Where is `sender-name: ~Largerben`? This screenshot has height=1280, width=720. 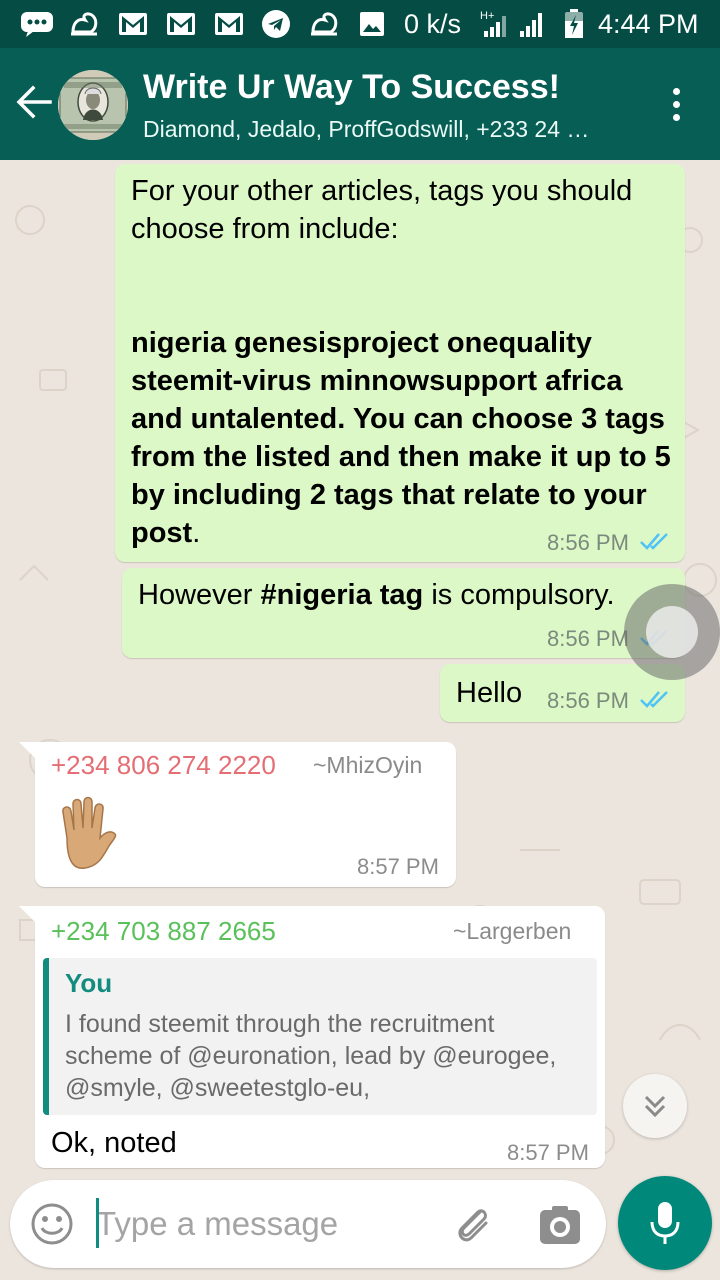 sender-name: ~Largerben is located at coordinates (512, 931).